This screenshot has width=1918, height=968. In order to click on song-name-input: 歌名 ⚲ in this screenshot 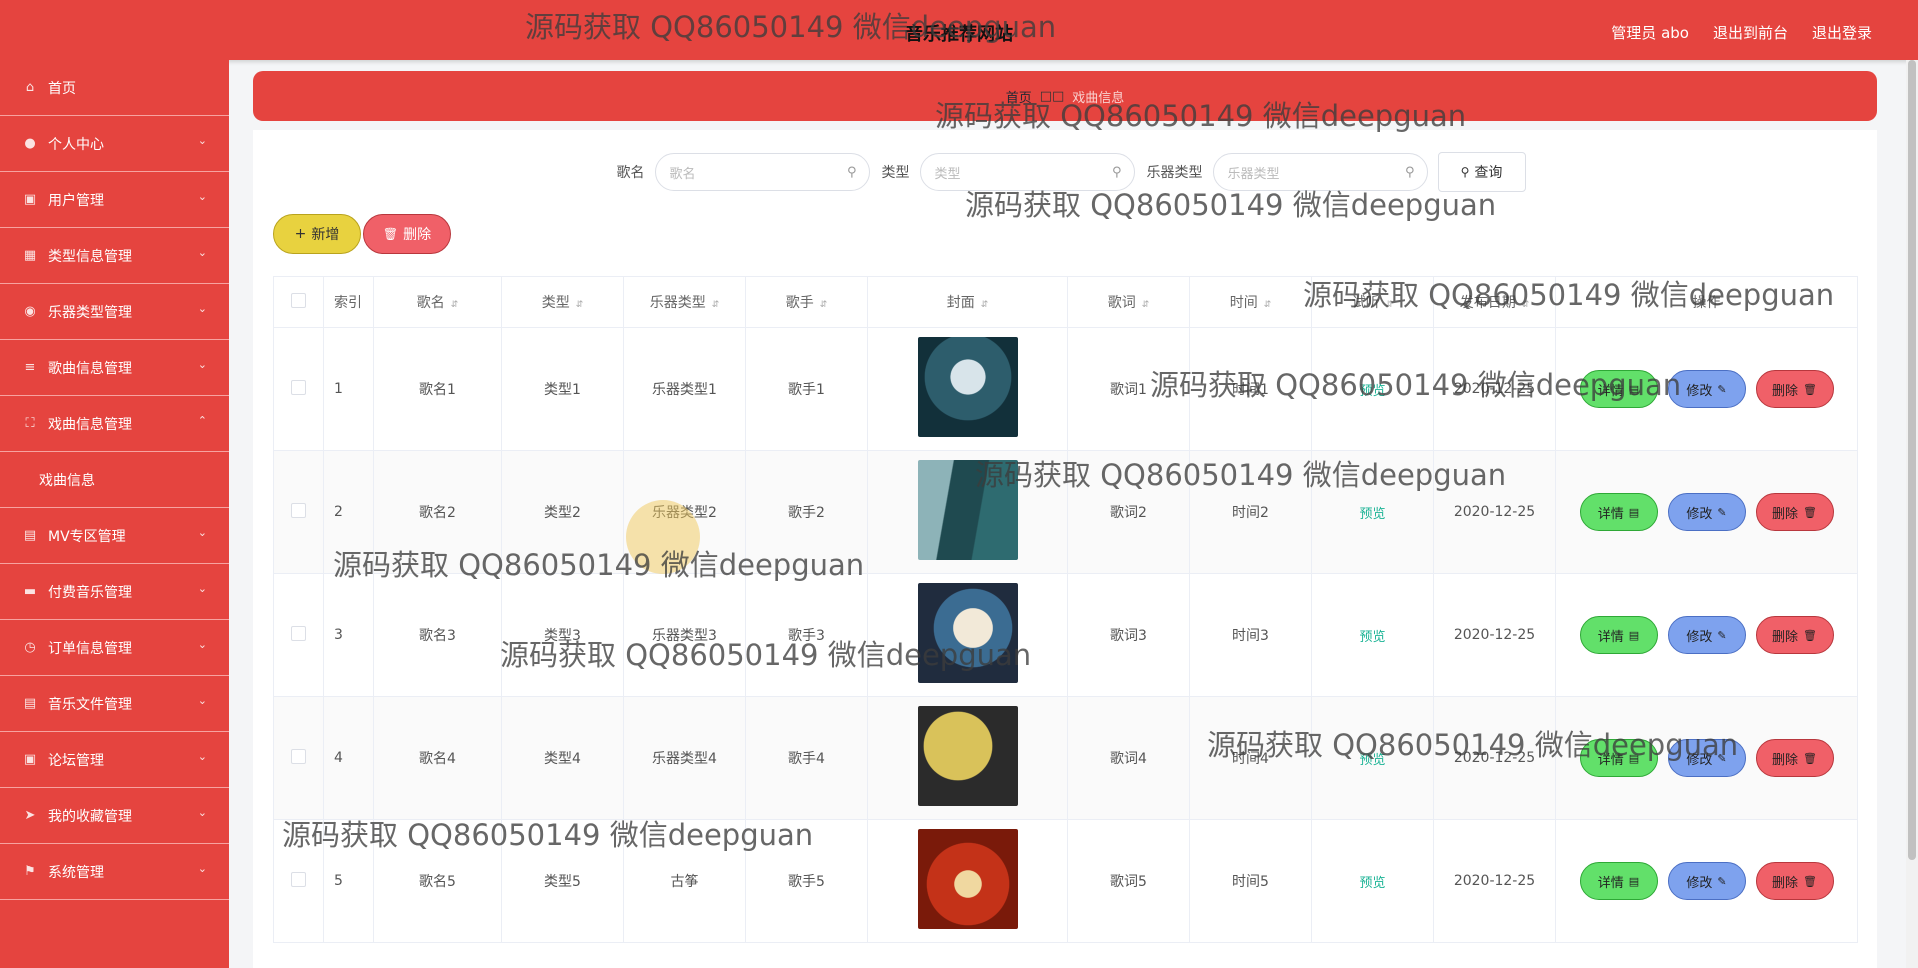, I will do `click(762, 172)`.